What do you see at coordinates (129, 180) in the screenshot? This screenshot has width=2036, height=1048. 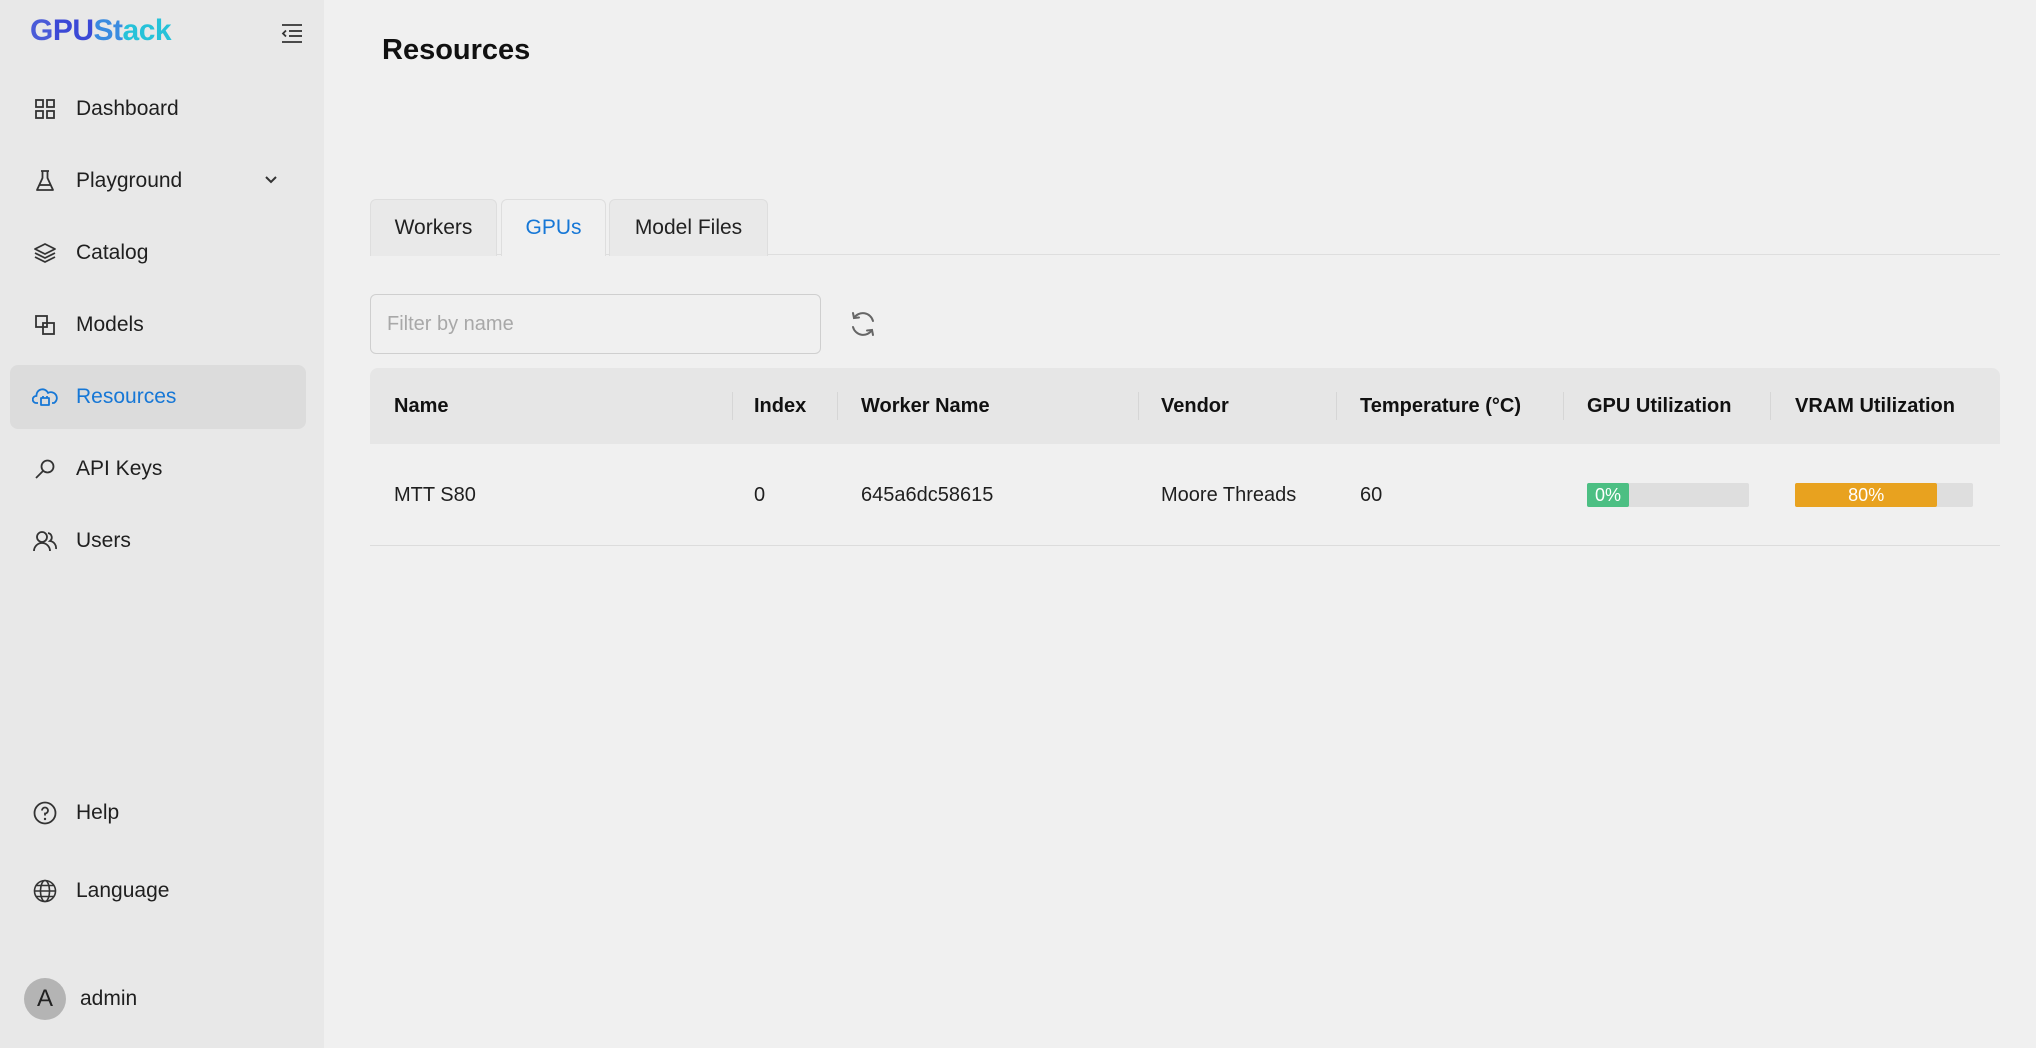 I see `sidebar-item-label: Playground` at bounding box center [129, 180].